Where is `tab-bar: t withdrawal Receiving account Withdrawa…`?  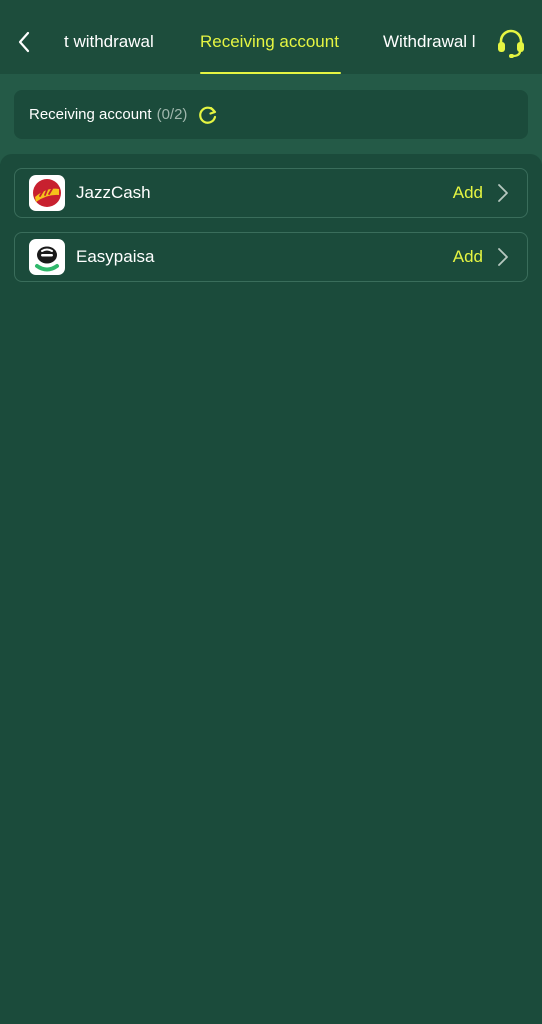
tab-bar: t withdrawal Receiving account Withdrawa… is located at coordinates (266, 37).